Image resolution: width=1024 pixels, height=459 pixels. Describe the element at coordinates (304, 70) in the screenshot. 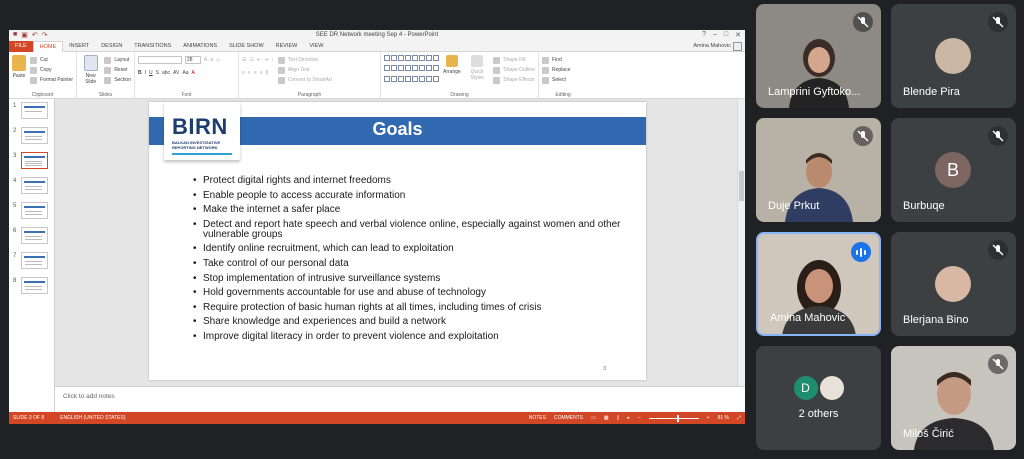

I see `align-text-button: Align Text` at that location.